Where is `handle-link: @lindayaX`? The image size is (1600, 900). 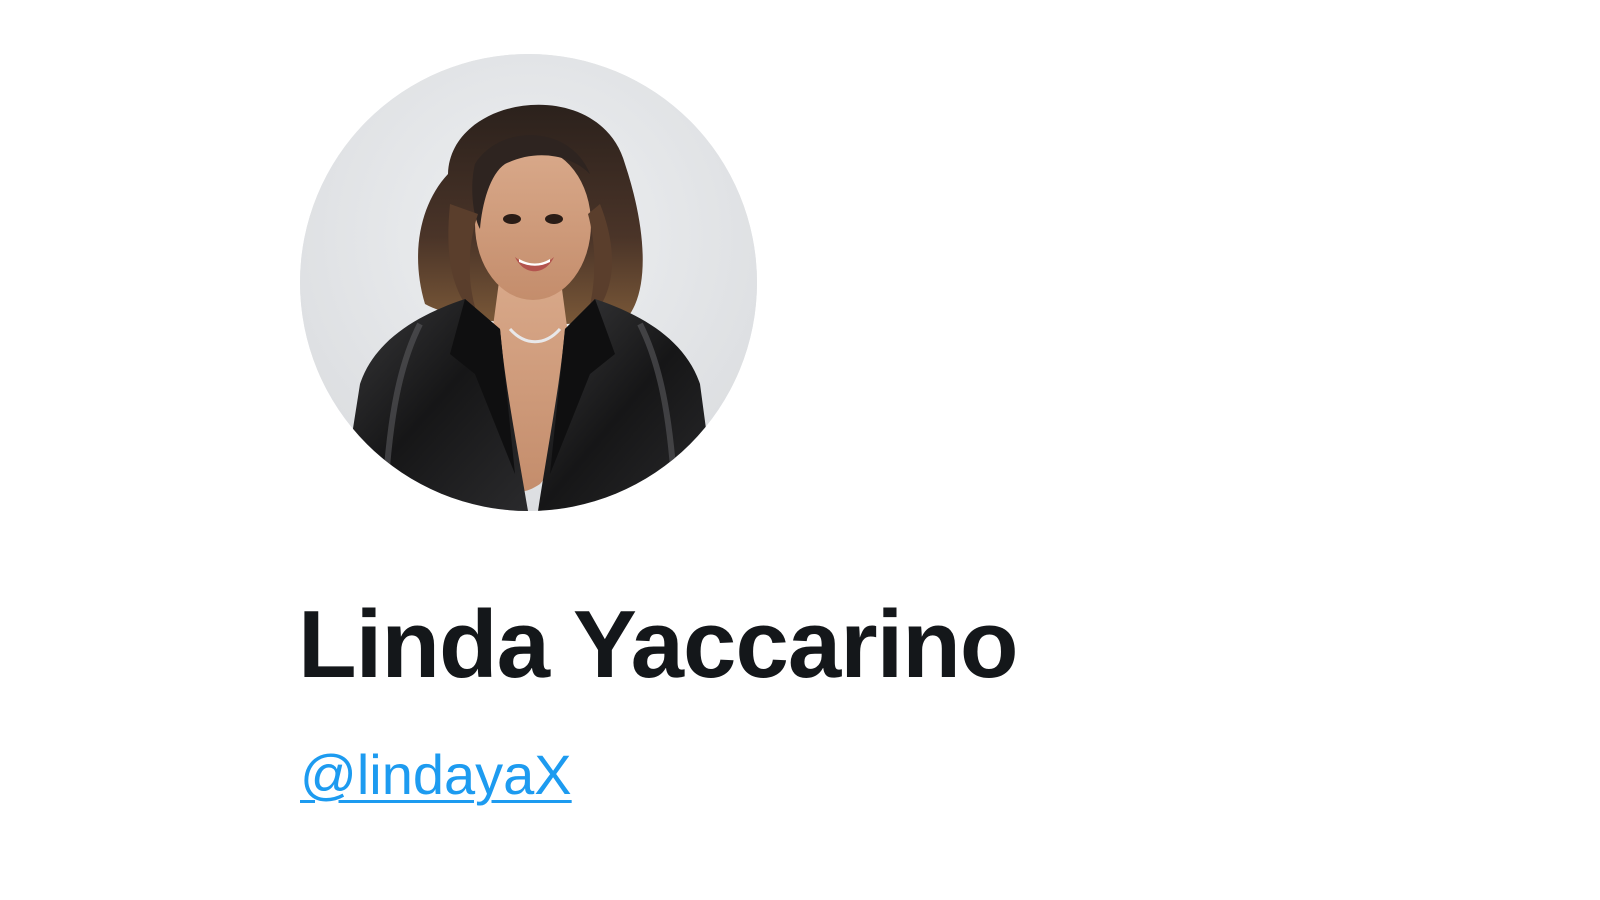 handle-link: @lindayaX is located at coordinates (436, 775).